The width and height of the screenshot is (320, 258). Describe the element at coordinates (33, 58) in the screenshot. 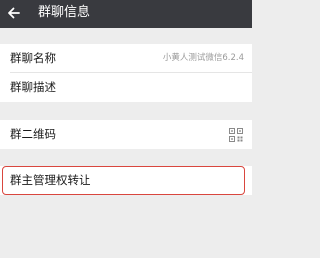

I see `group-name-label: 群聊名称` at that location.